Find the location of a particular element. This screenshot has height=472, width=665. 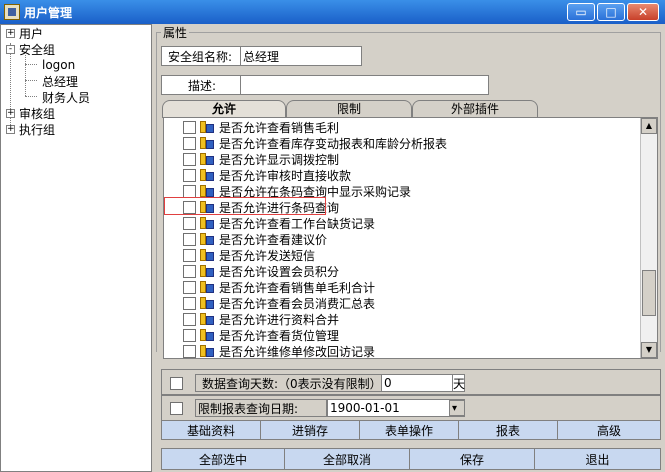

permission-label: 是否允许显示调拨控制 is located at coordinates (279, 159).